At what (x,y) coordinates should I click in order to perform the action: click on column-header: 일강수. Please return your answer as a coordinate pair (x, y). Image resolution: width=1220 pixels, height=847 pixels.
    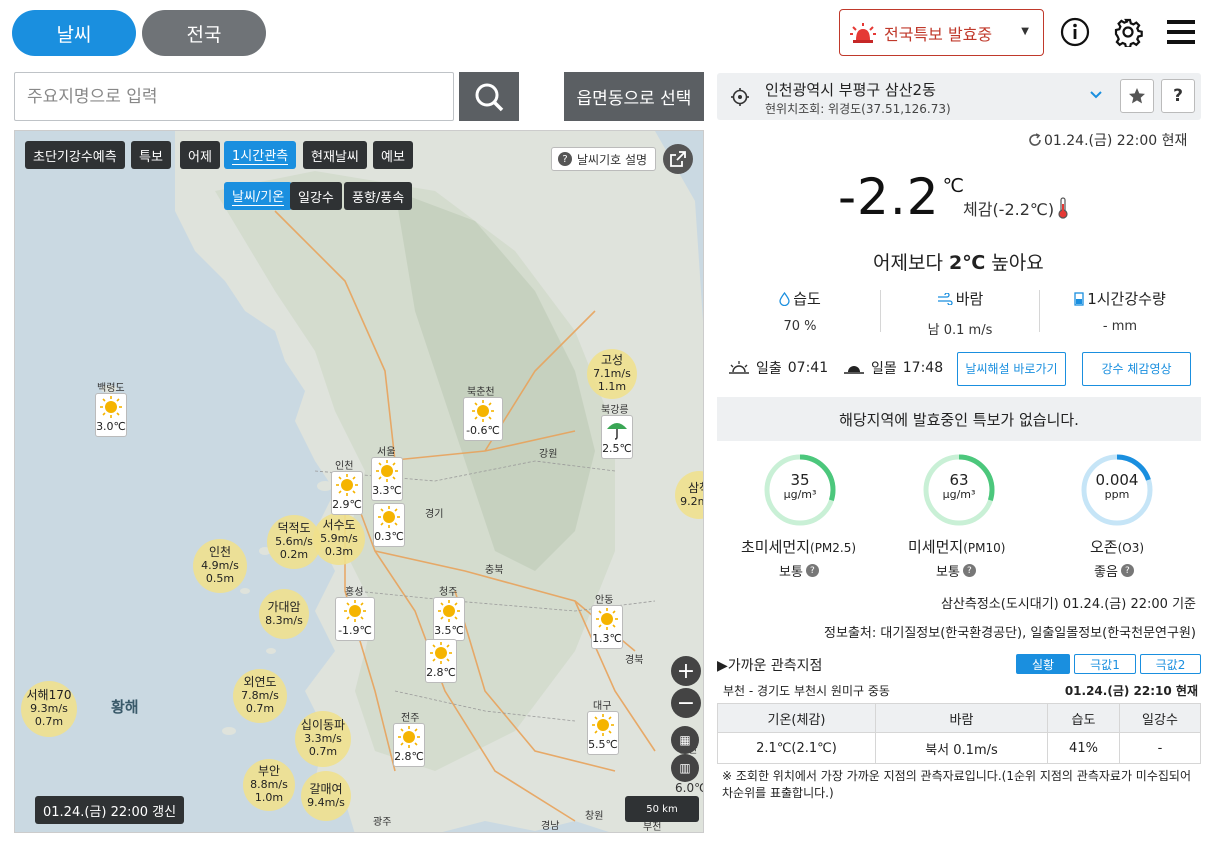
    Looking at the image, I should click on (1160, 718).